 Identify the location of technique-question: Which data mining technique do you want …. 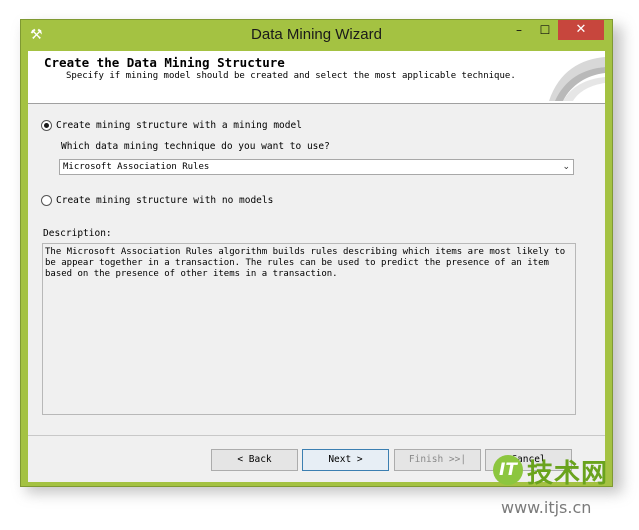
(195, 146).